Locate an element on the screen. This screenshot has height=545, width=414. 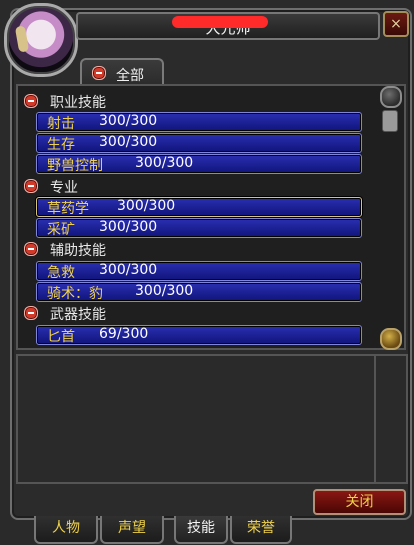
skill-name: 急救 is located at coordinates (61, 273).